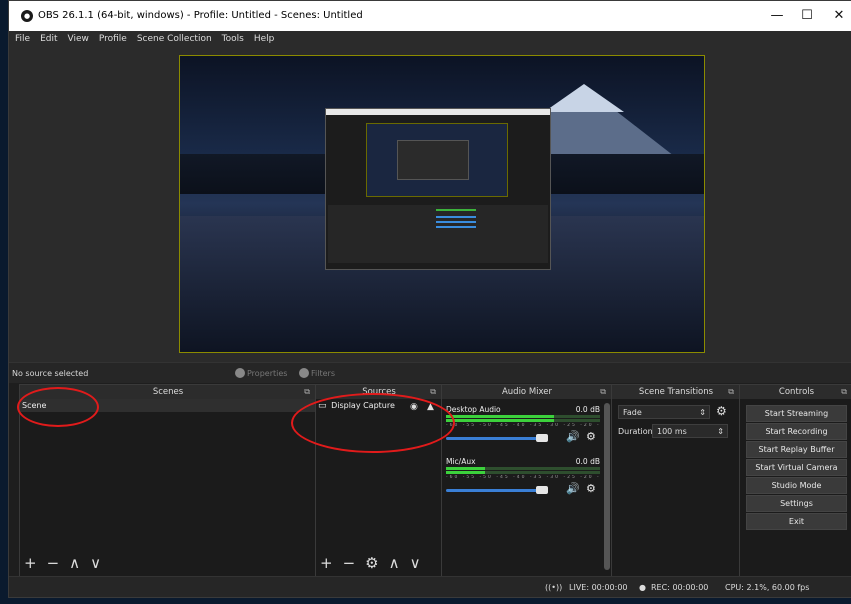 This screenshot has width=851, height=604. I want to click on lock-icon: ▲, so click(430, 407).